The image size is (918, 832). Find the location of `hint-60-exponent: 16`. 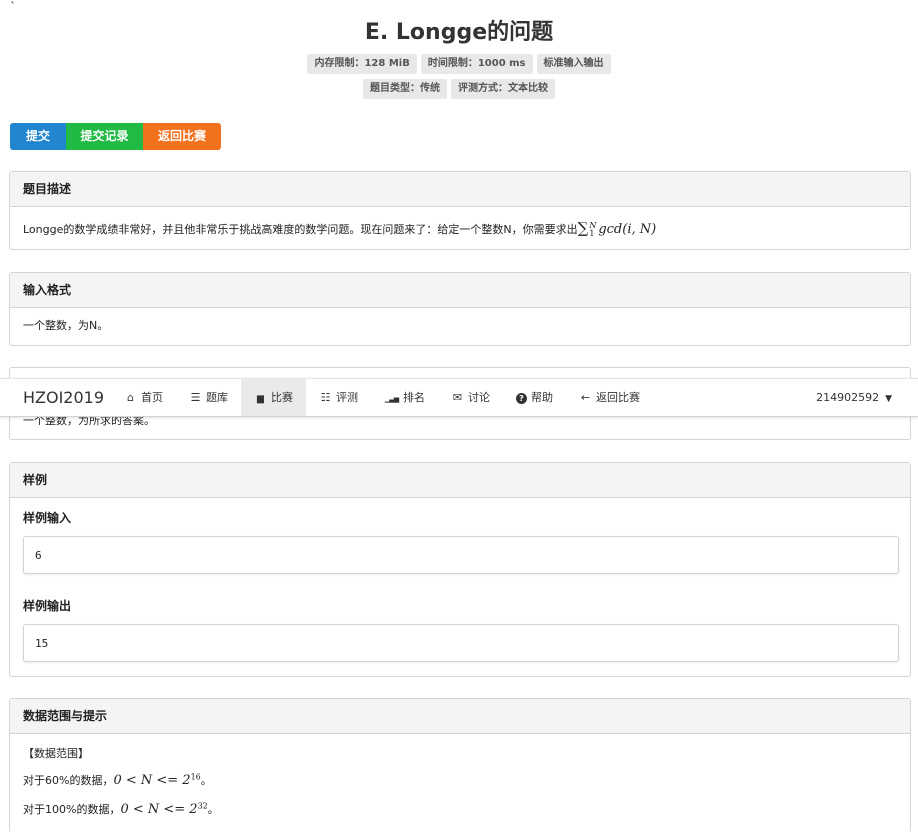

hint-60-exponent: 16 is located at coordinates (195, 777).